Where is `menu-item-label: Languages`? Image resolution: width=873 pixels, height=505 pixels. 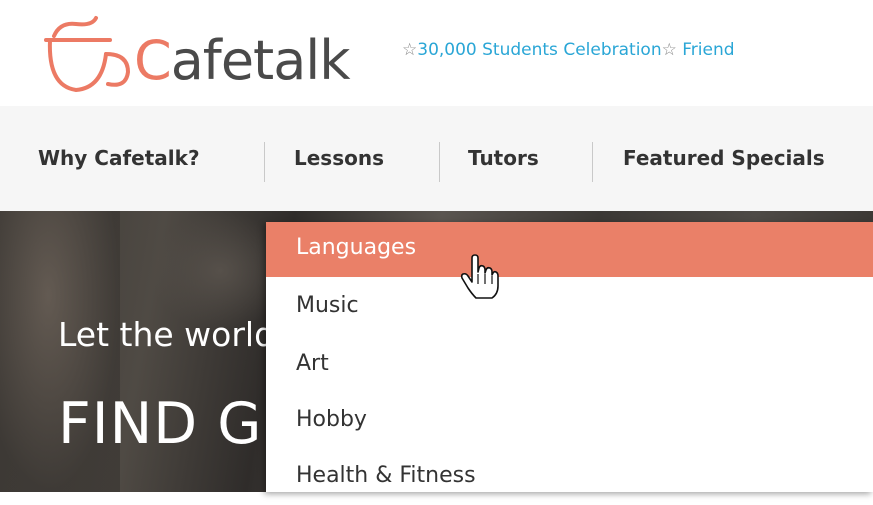 menu-item-label: Languages is located at coordinates (356, 247).